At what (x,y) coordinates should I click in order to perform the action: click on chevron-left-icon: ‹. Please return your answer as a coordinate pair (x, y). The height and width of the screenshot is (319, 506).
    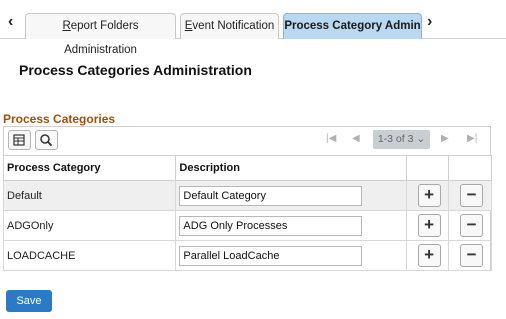
    Looking at the image, I should click on (10, 22).